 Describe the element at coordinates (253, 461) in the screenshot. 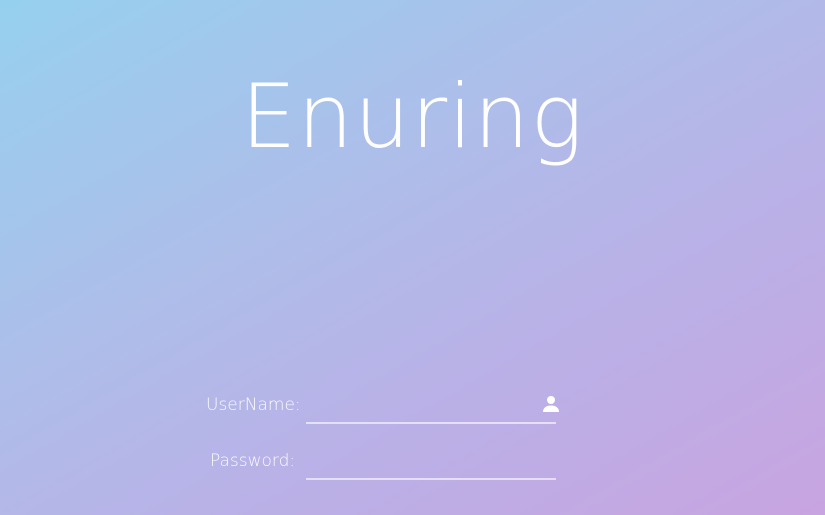

I see `password-label: Password:` at that location.